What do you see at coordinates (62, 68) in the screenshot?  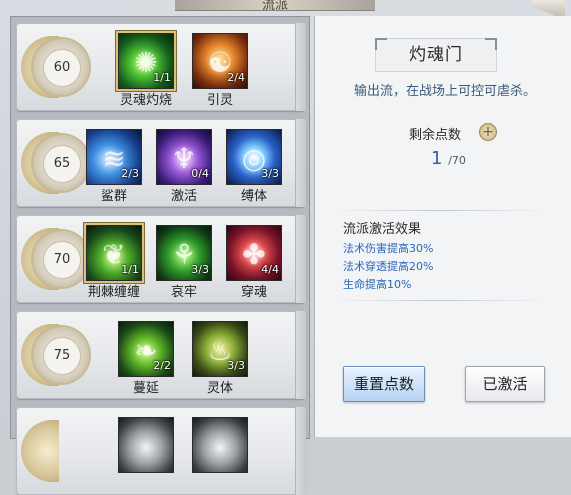 I see `tier-level: 60` at bounding box center [62, 68].